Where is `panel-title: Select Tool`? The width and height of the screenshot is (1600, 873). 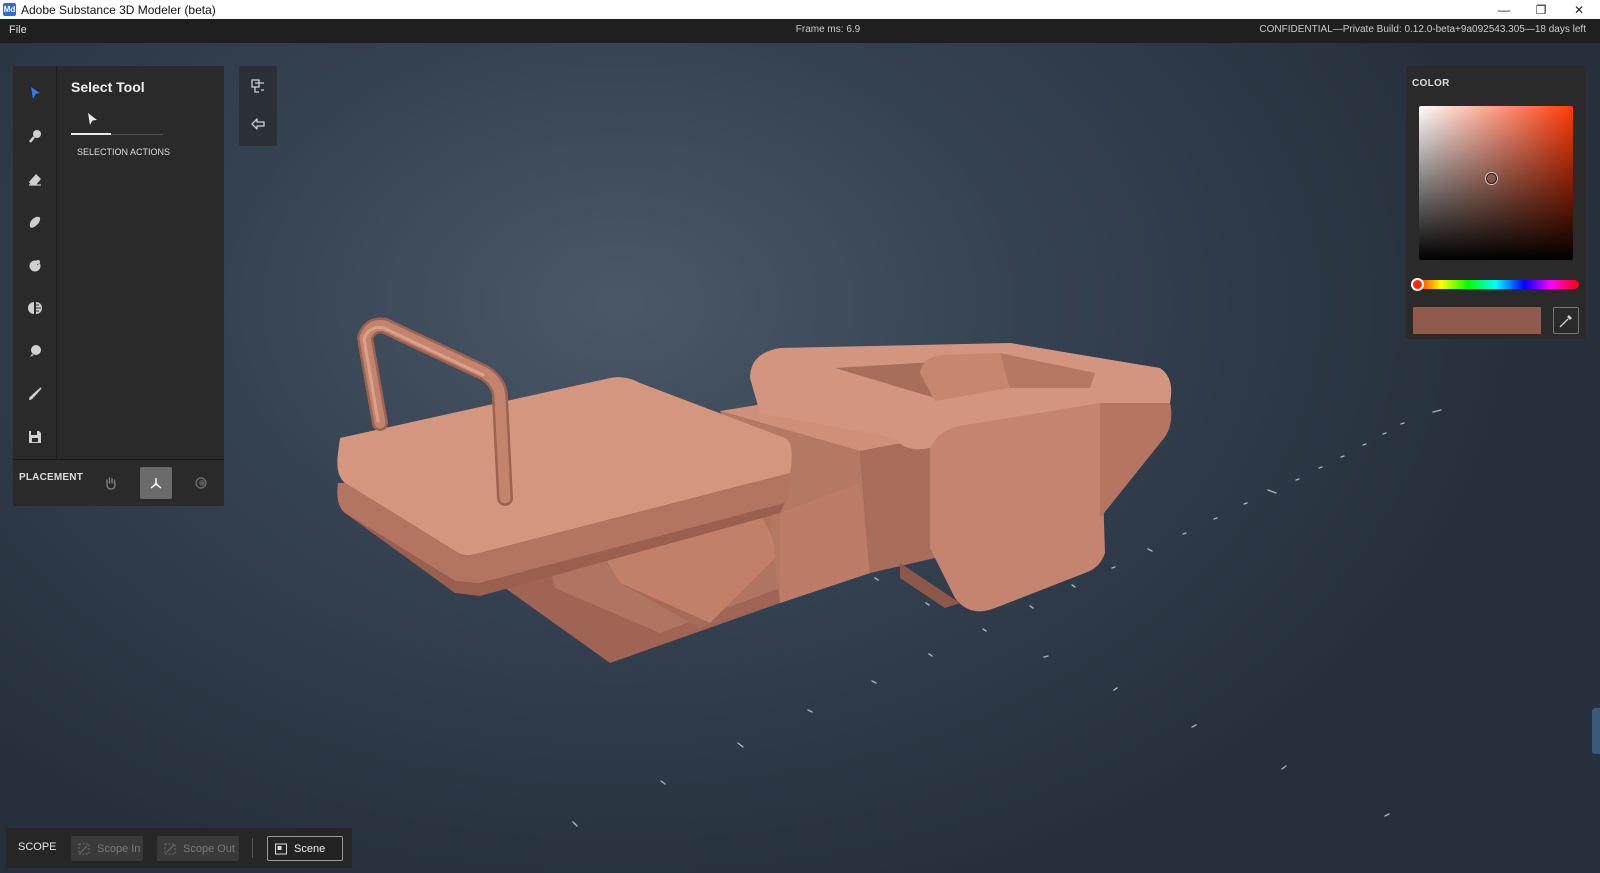
panel-title: Select Tool is located at coordinates (108, 87).